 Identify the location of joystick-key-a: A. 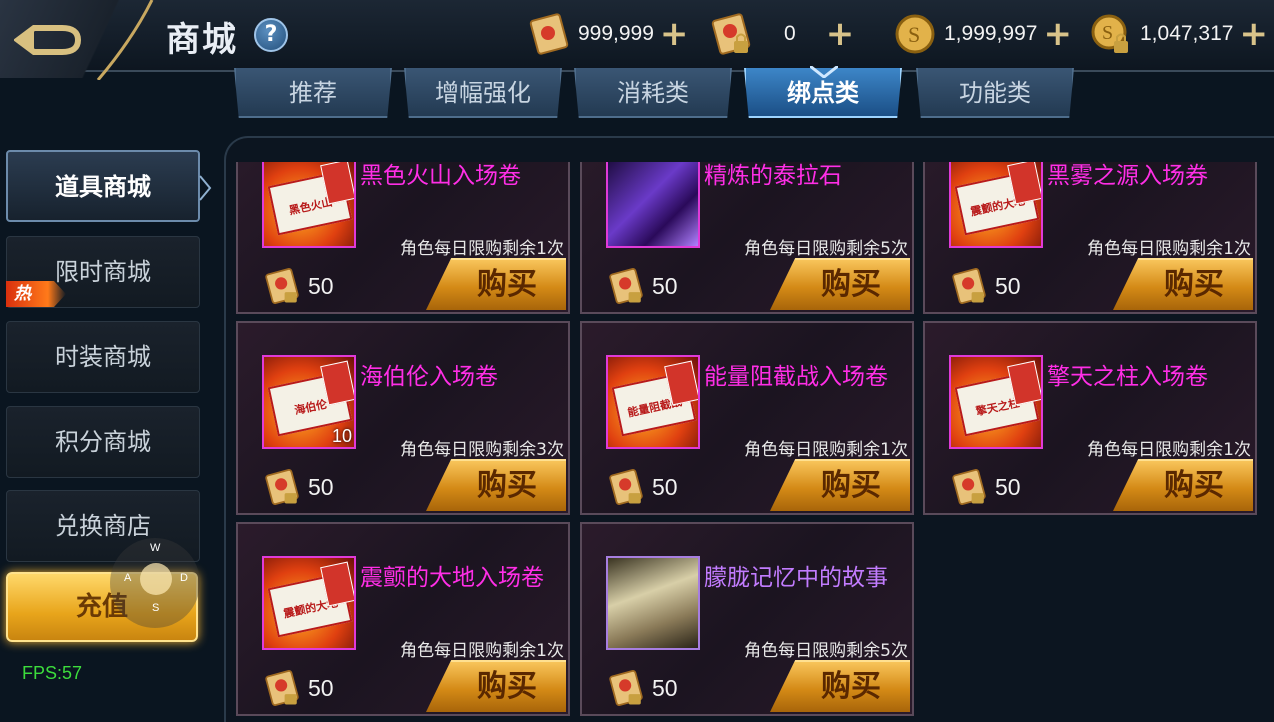
(128, 578).